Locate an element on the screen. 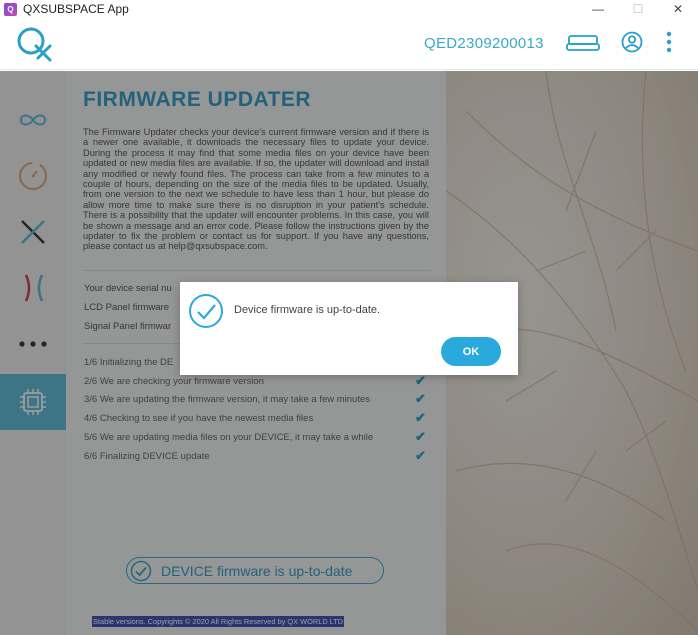  more-vertical-icon is located at coordinates (669, 42).